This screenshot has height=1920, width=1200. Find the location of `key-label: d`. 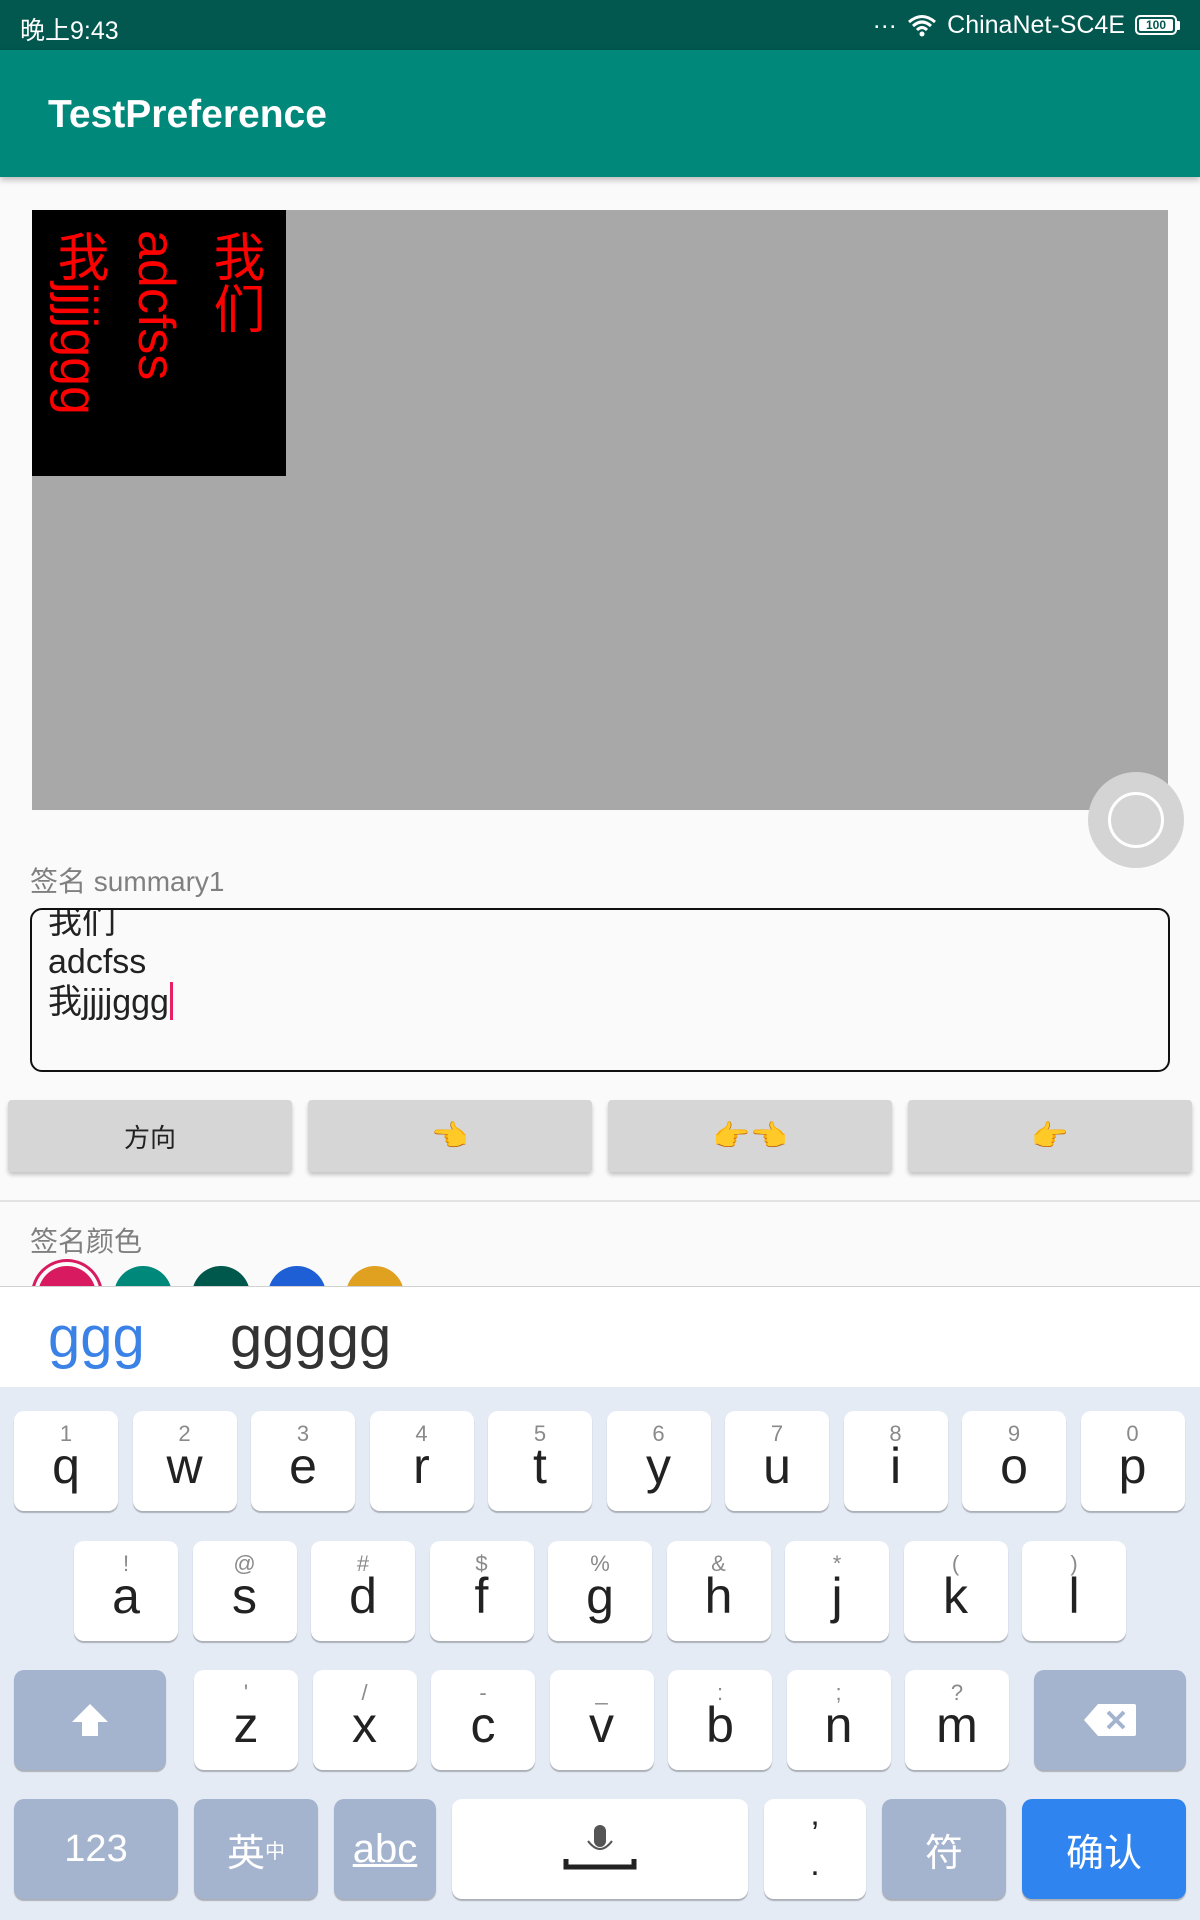

key-label: d is located at coordinates (363, 1596).